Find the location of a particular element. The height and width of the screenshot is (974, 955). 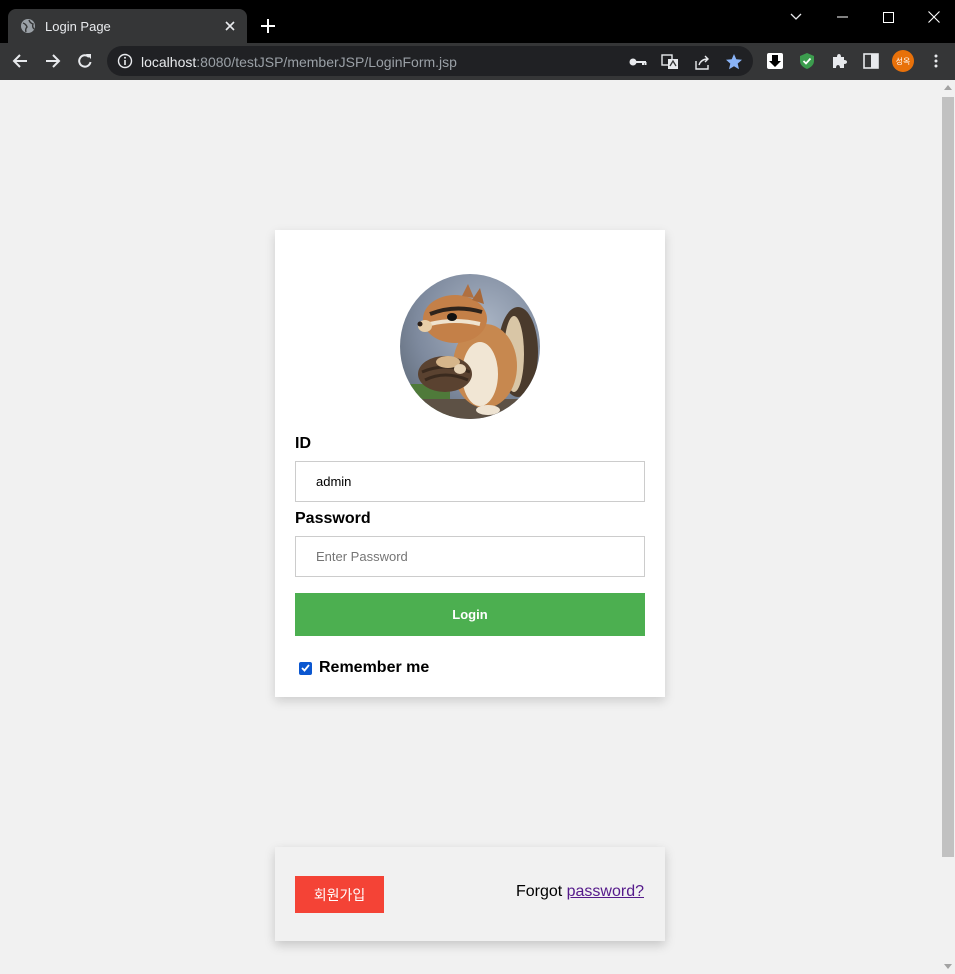

scroll-down-arrow-icon is located at coordinates (948, 966).